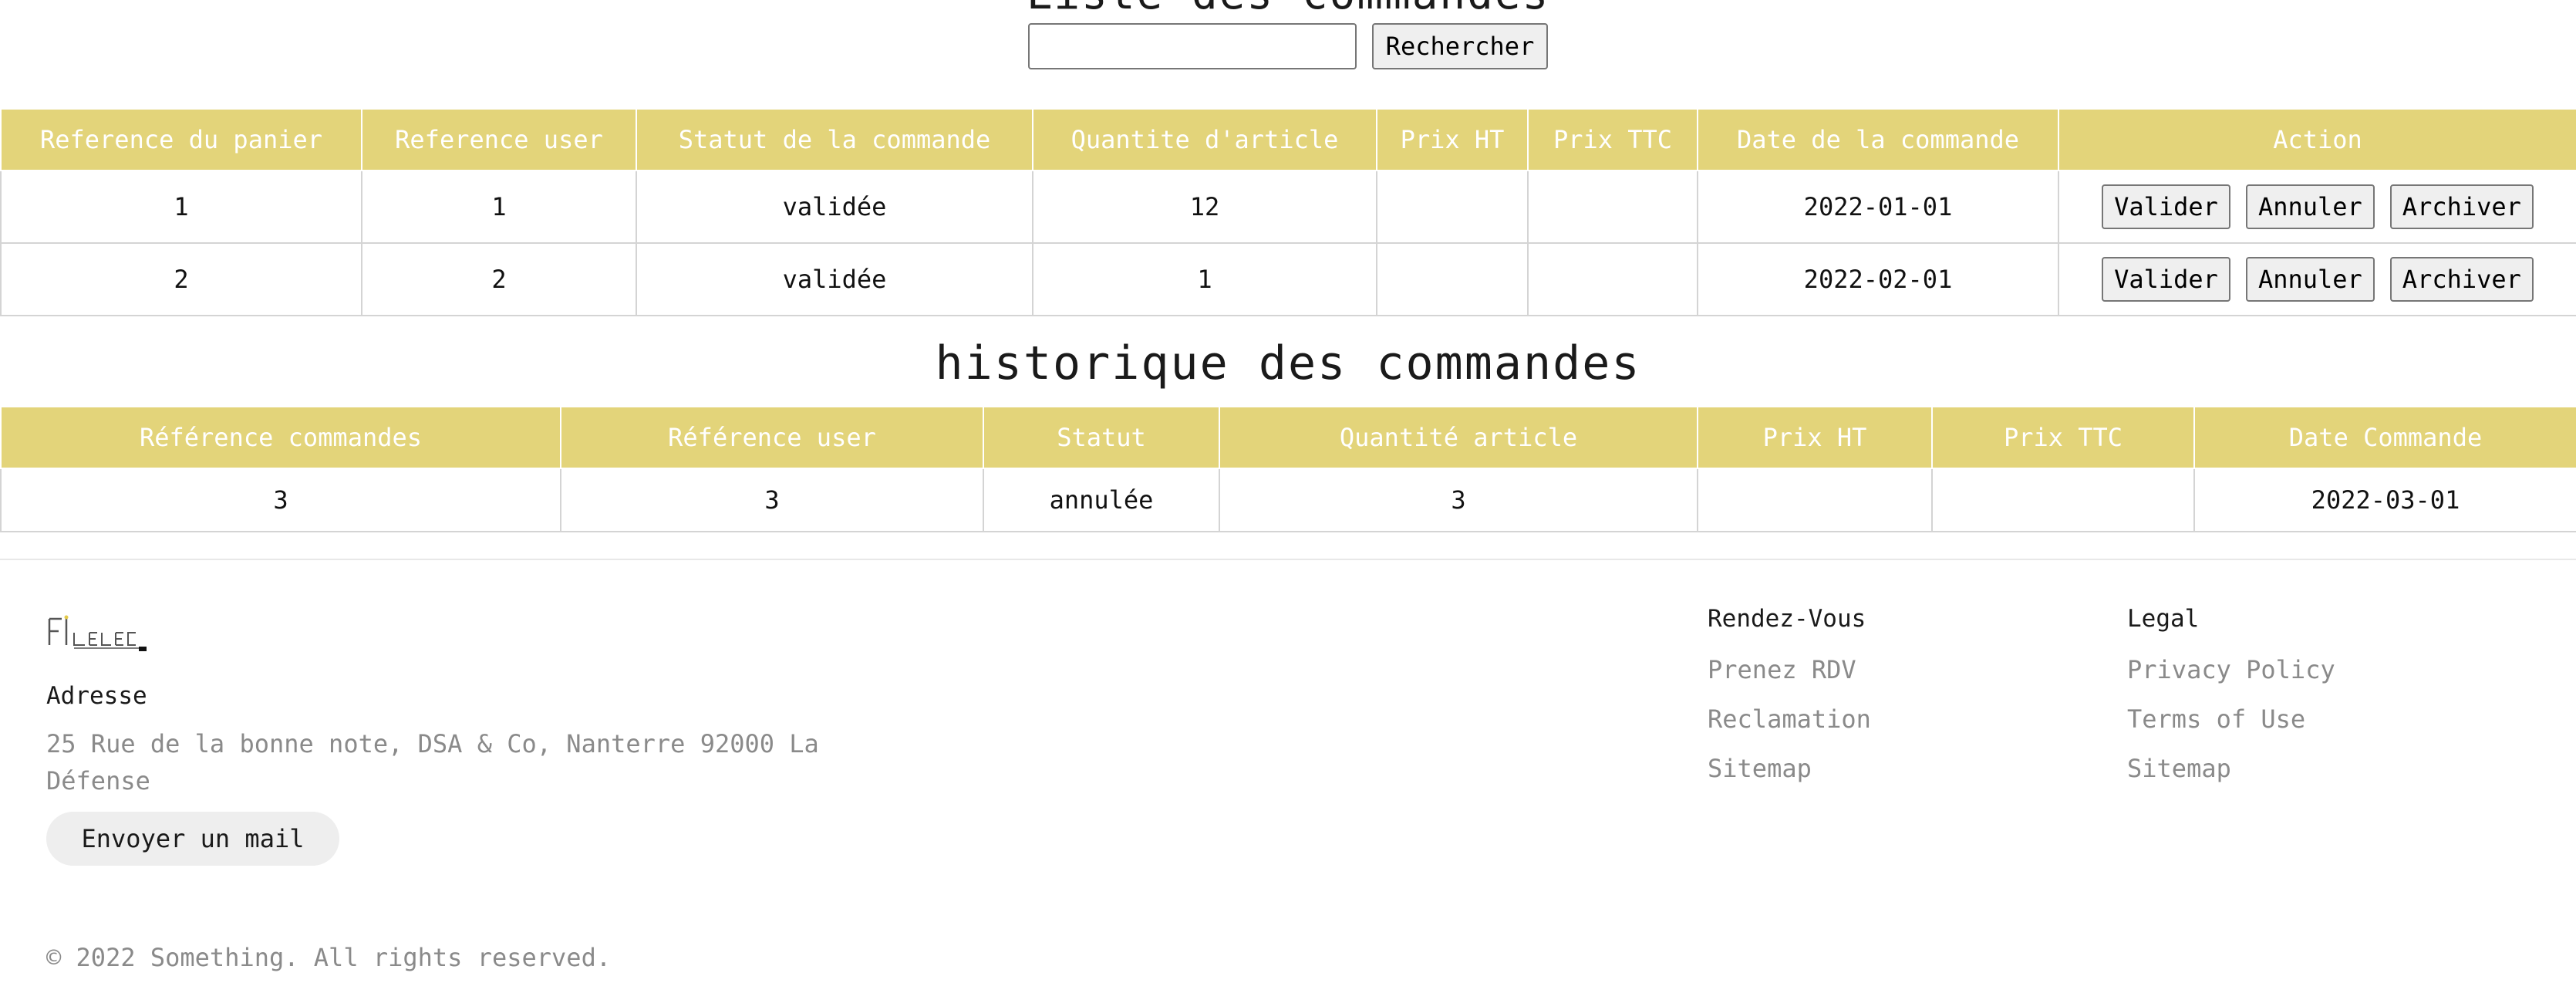  I want to click on search-button: Rechercher, so click(1460, 46).